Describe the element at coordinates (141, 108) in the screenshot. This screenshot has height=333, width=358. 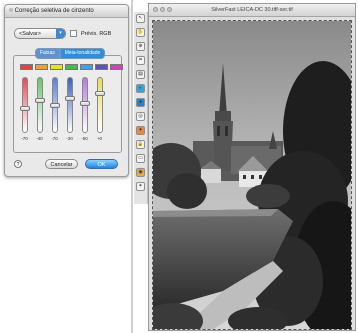
I see `toolbox: ↖ ✋ ⊕ ⌗ ▤ ◐ ● ◎ ✦ 🔒 ▭ ◉ ✶` at that location.